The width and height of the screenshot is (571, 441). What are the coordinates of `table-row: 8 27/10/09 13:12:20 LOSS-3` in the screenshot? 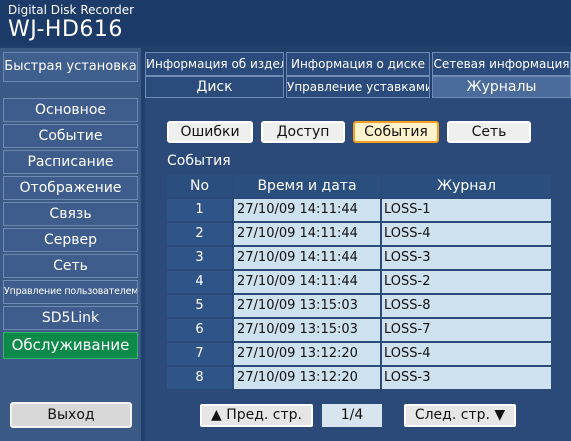 It's located at (359, 378).